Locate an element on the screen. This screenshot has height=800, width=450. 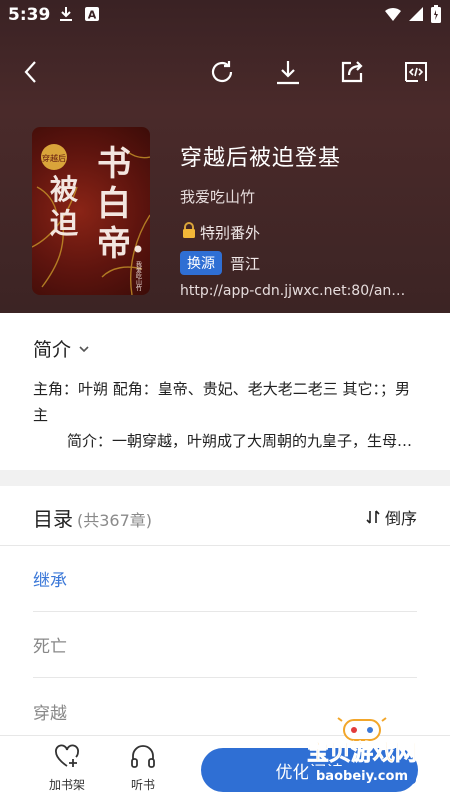
notification-a-icon: A is located at coordinates (92, 16).